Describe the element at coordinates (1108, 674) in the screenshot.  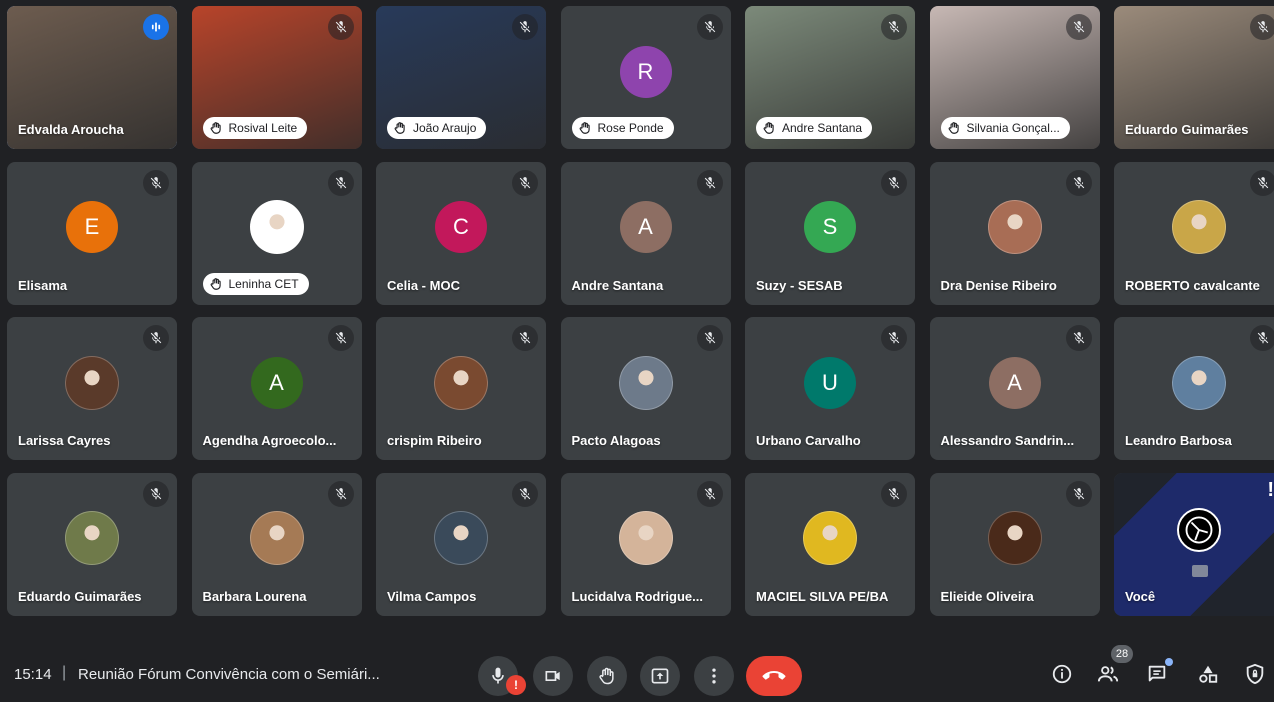
I see `people-button` at that location.